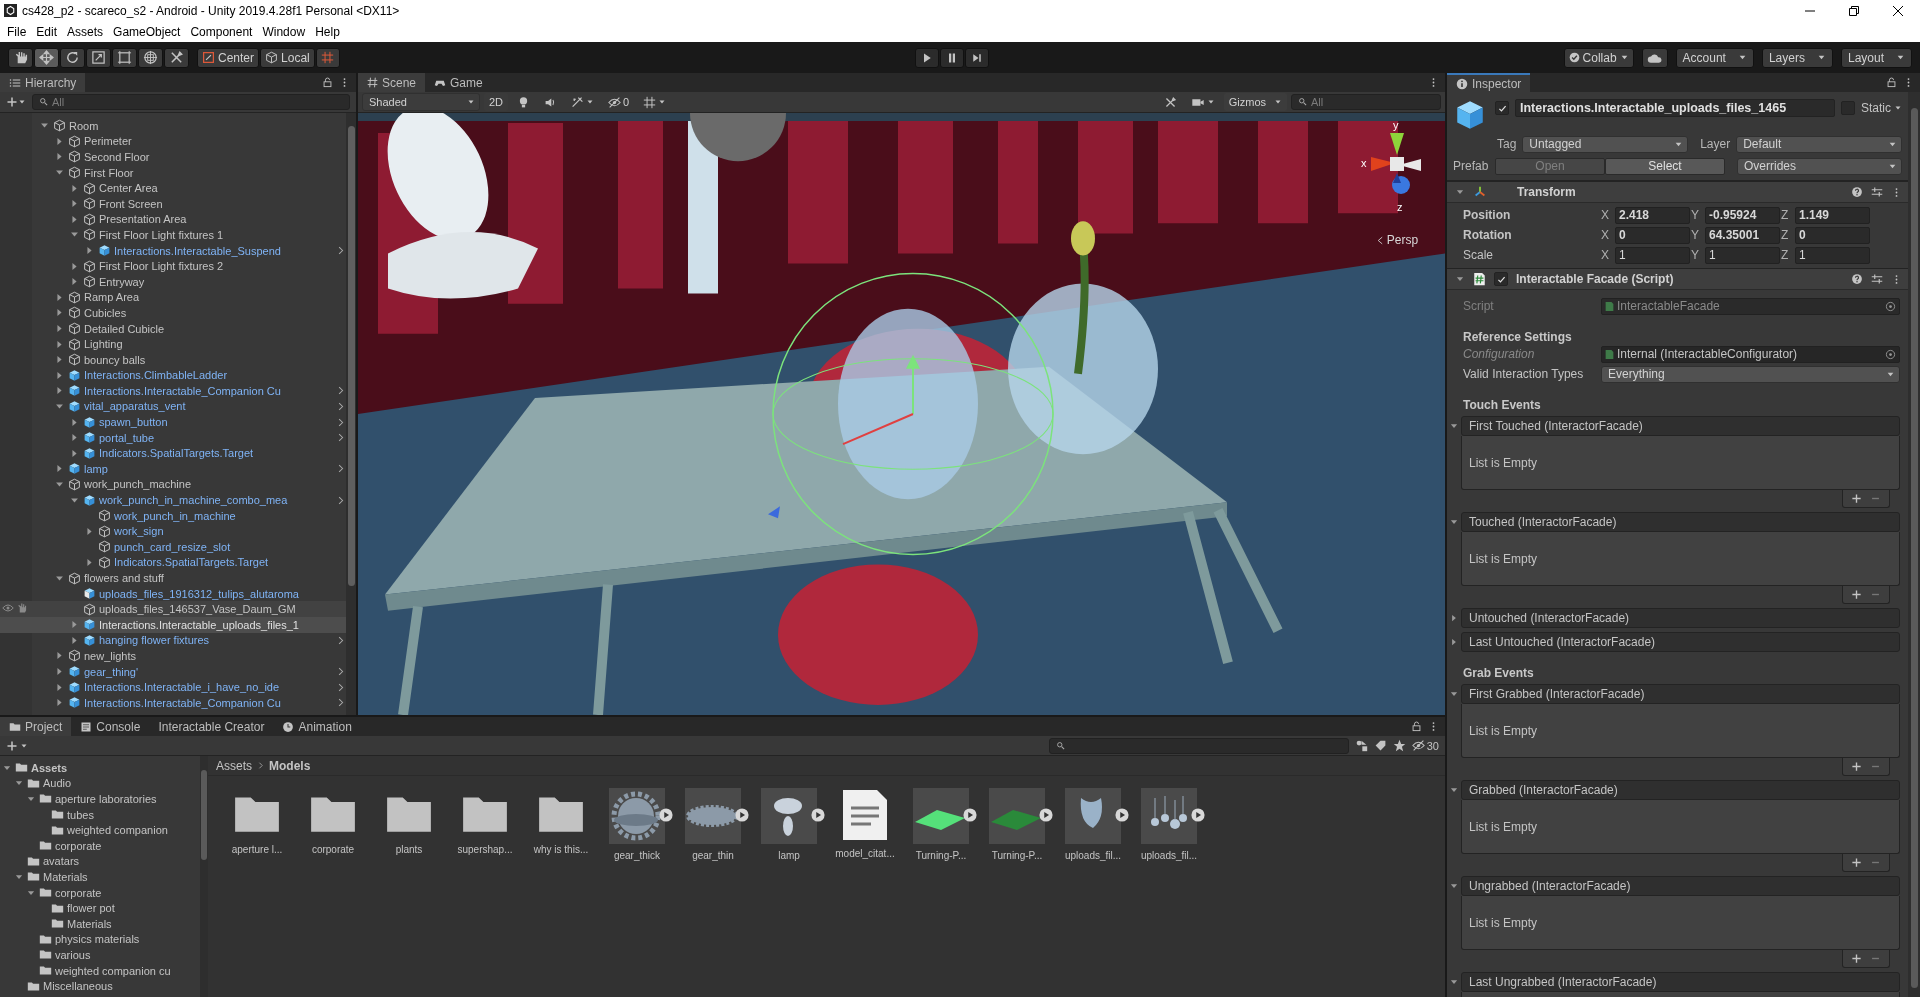 The height and width of the screenshot is (997, 1920). I want to click on star-icon, so click(1399, 745).